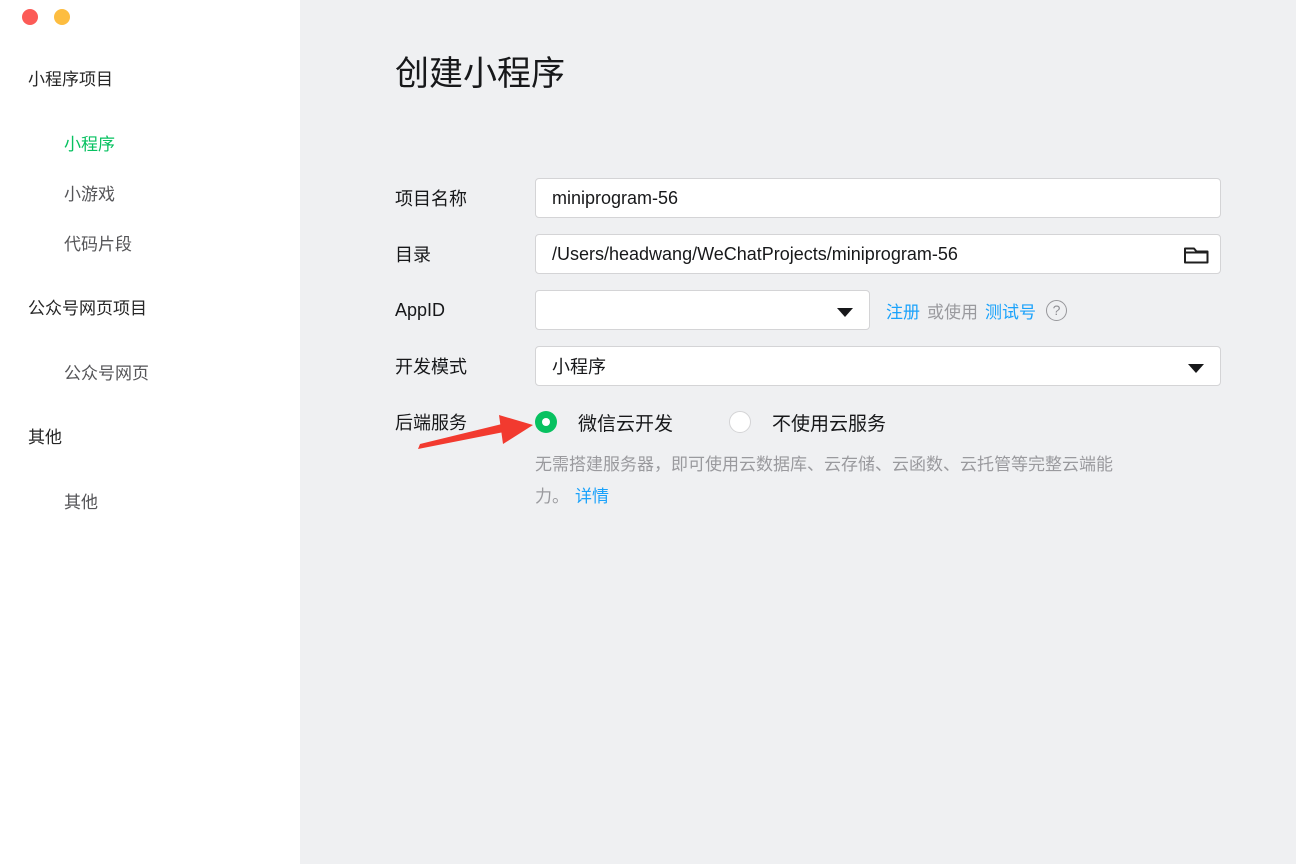 Image resolution: width=1296 pixels, height=864 pixels. What do you see at coordinates (431, 367) in the screenshot?
I see `dev-mode-label: 开发模式` at bounding box center [431, 367].